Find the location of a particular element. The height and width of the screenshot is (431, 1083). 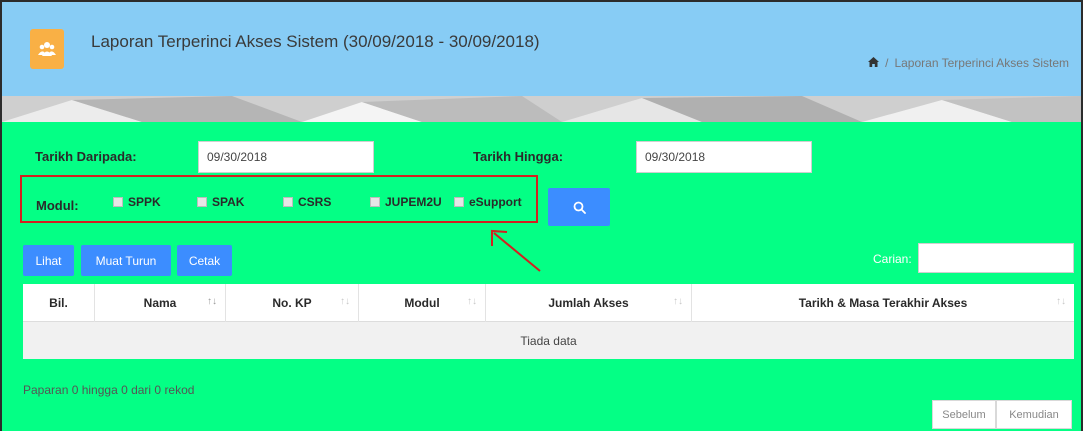

checkbox-csrs: CSRS is located at coordinates (307, 202).